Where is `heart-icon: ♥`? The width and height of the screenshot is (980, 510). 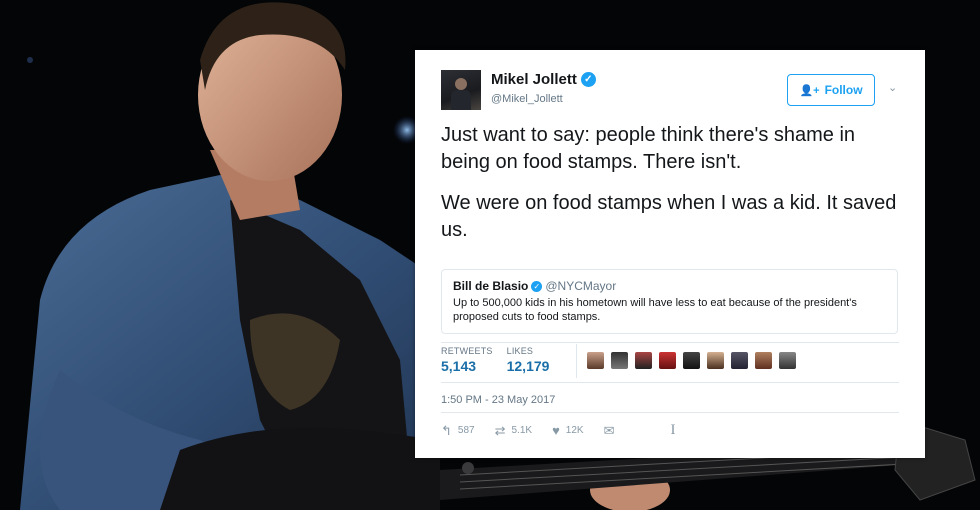
heart-icon: ♥ is located at coordinates (556, 430).